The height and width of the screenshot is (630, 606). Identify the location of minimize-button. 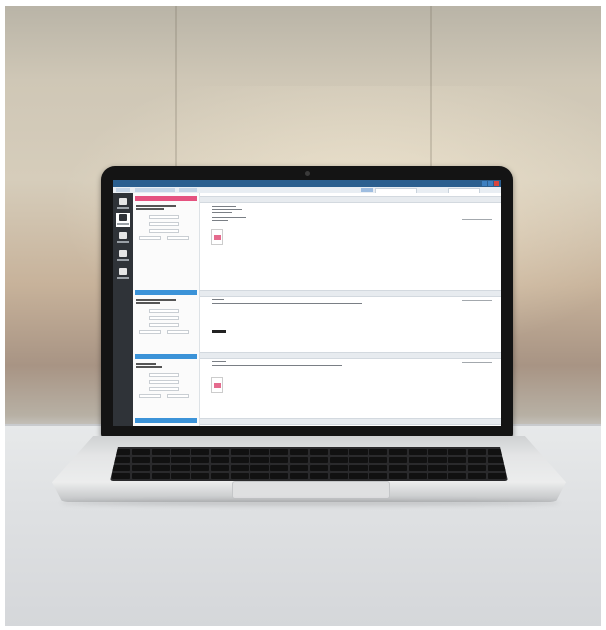
(484, 183).